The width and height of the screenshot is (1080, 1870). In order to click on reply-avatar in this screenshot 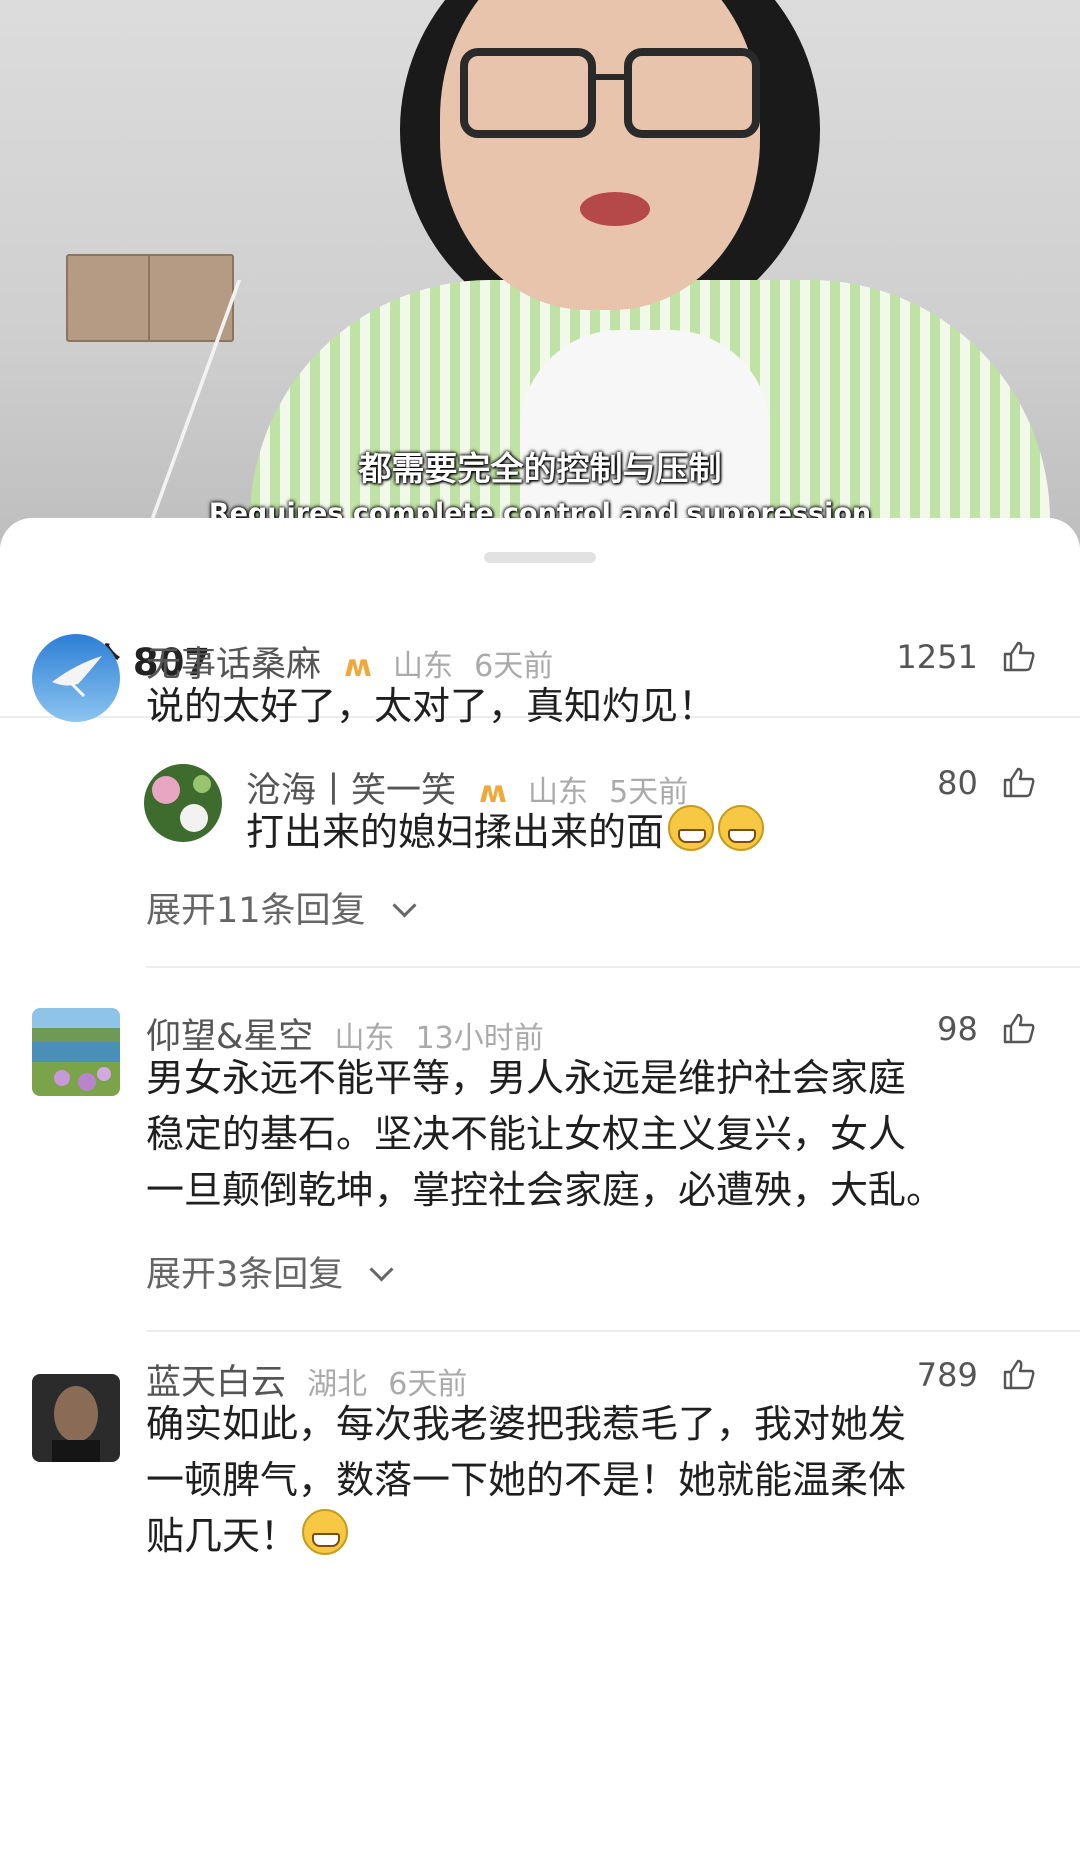, I will do `click(183, 803)`.